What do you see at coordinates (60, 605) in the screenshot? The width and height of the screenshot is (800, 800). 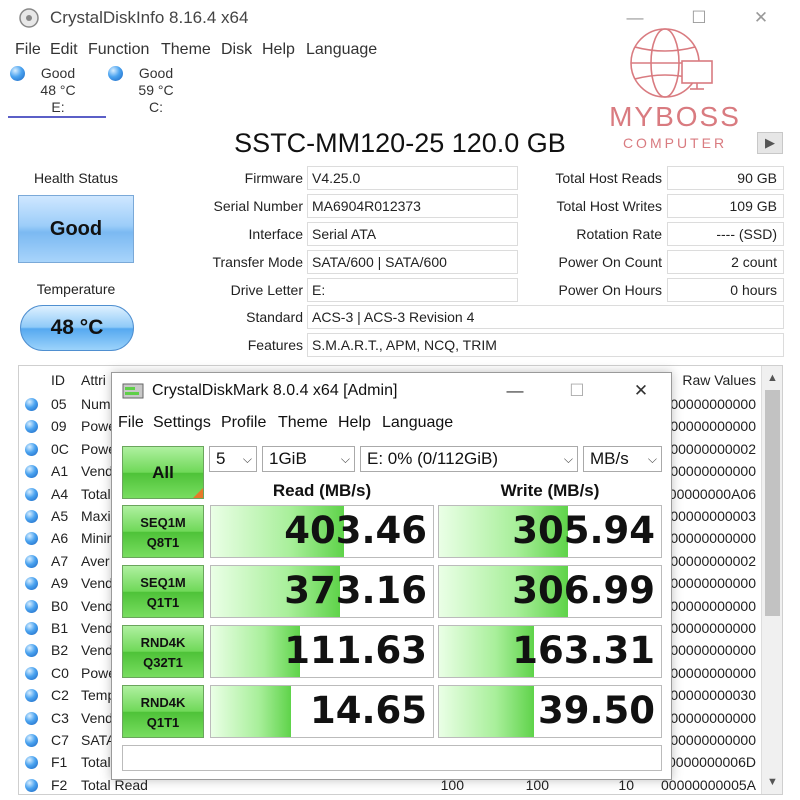 I see `smart-id: B0` at bounding box center [60, 605].